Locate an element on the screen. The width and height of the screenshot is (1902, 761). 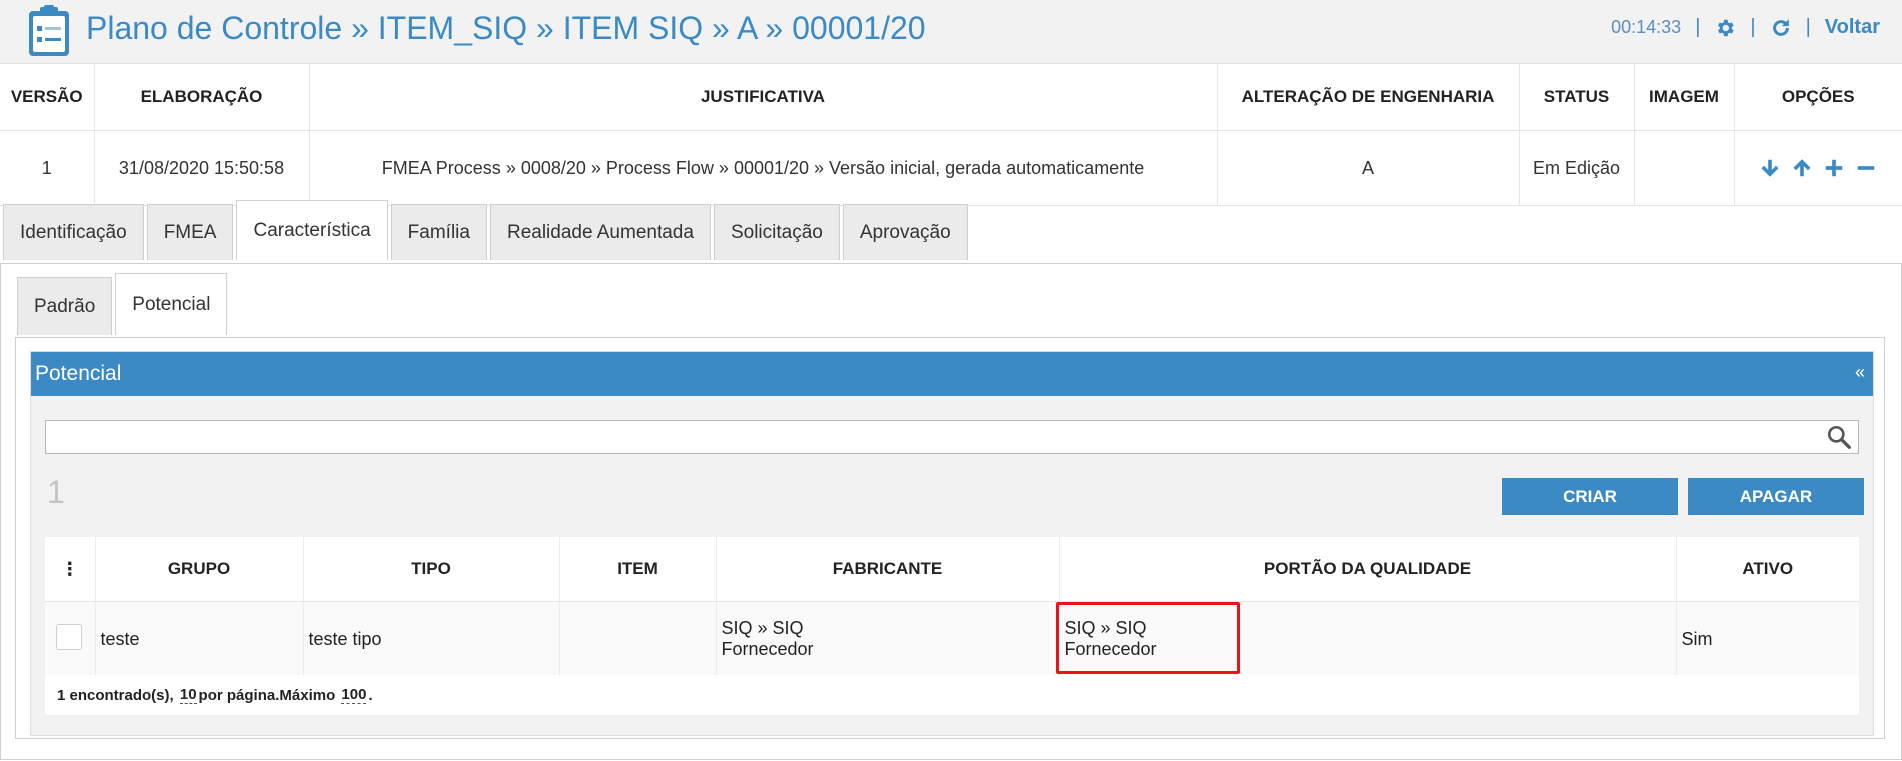
highlight-box is located at coordinates (1147, 638).